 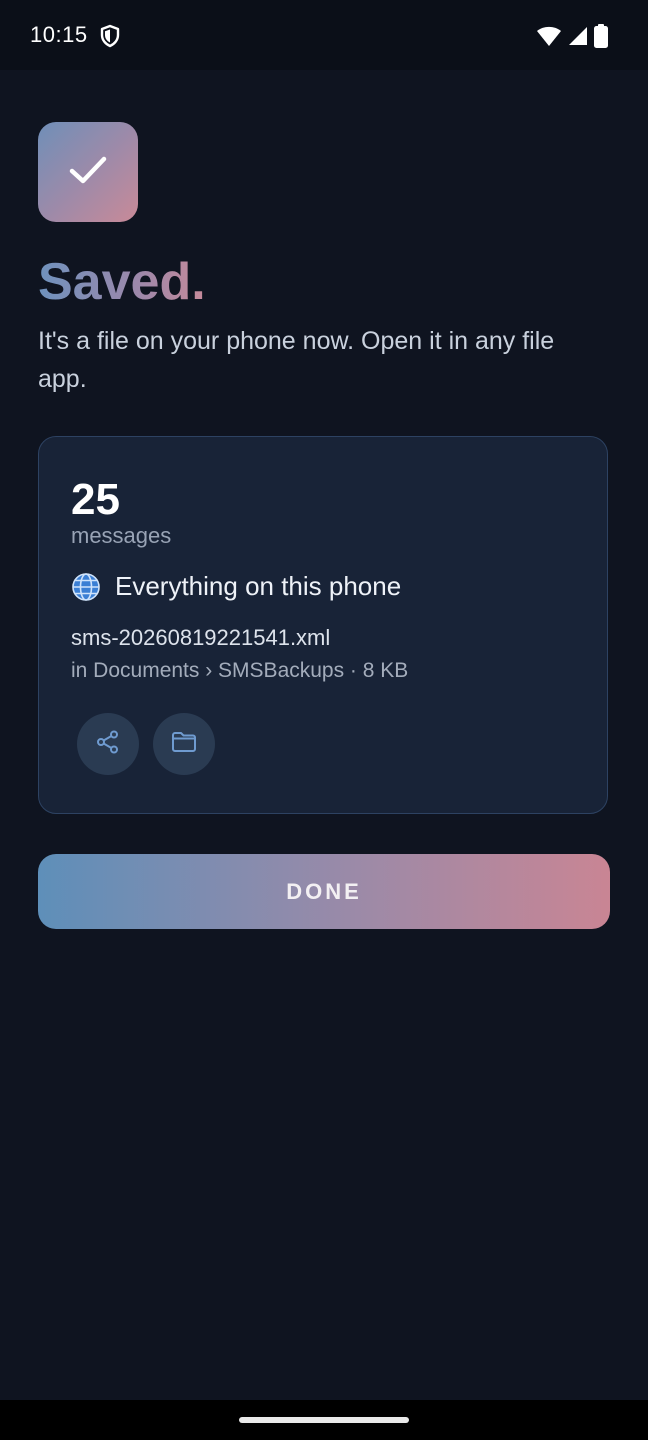 What do you see at coordinates (549, 38) in the screenshot?
I see `wifi-icon` at bounding box center [549, 38].